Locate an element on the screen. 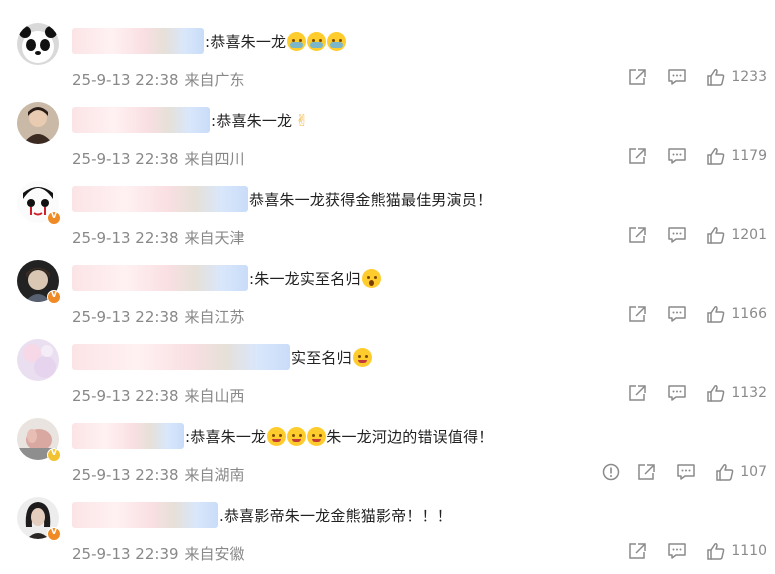 This screenshot has height=574, width=775. comment-actions: 1110 is located at coordinates (697, 551).